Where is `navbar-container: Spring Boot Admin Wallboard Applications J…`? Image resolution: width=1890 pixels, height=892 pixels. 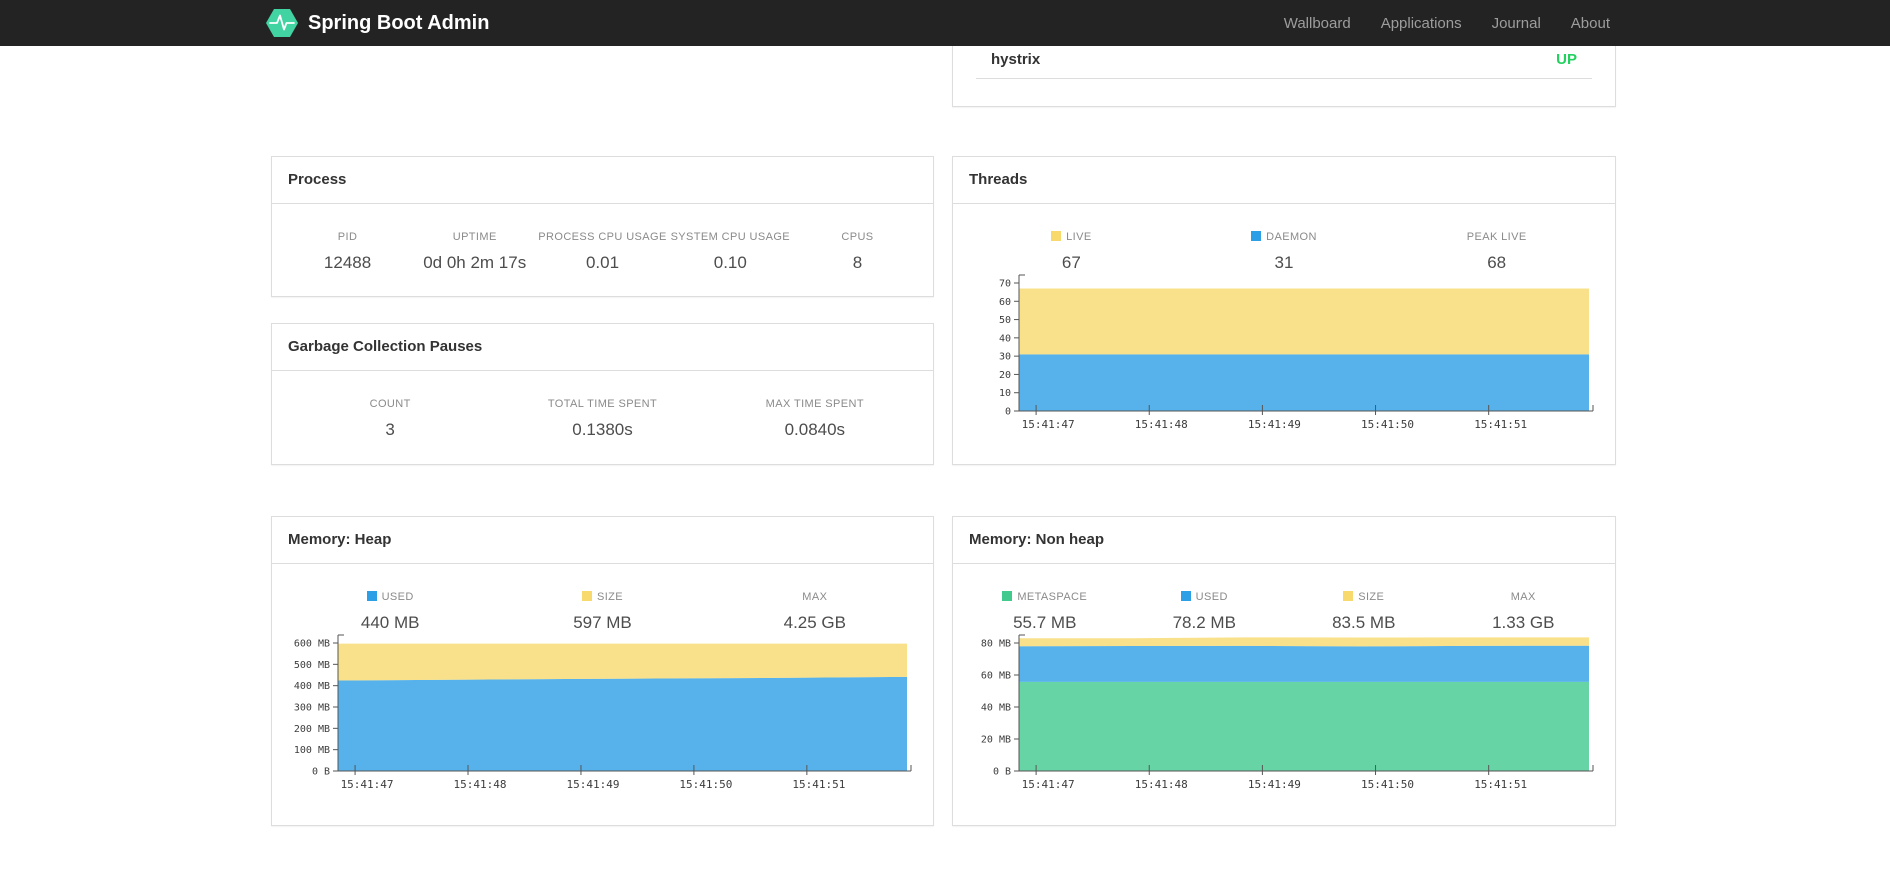 navbar-container: Spring Boot Admin Wallboard Applications J… is located at coordinates (945, 23).